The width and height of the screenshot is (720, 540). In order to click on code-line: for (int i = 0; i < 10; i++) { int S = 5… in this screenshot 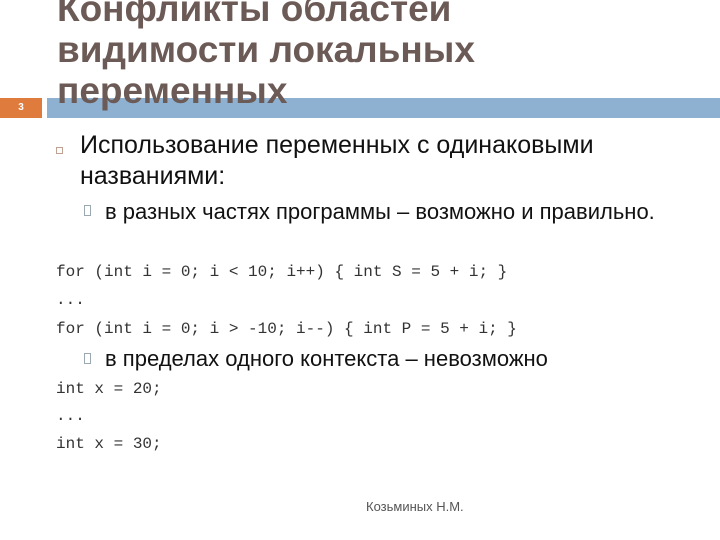, I will do `click(282, 272)`.